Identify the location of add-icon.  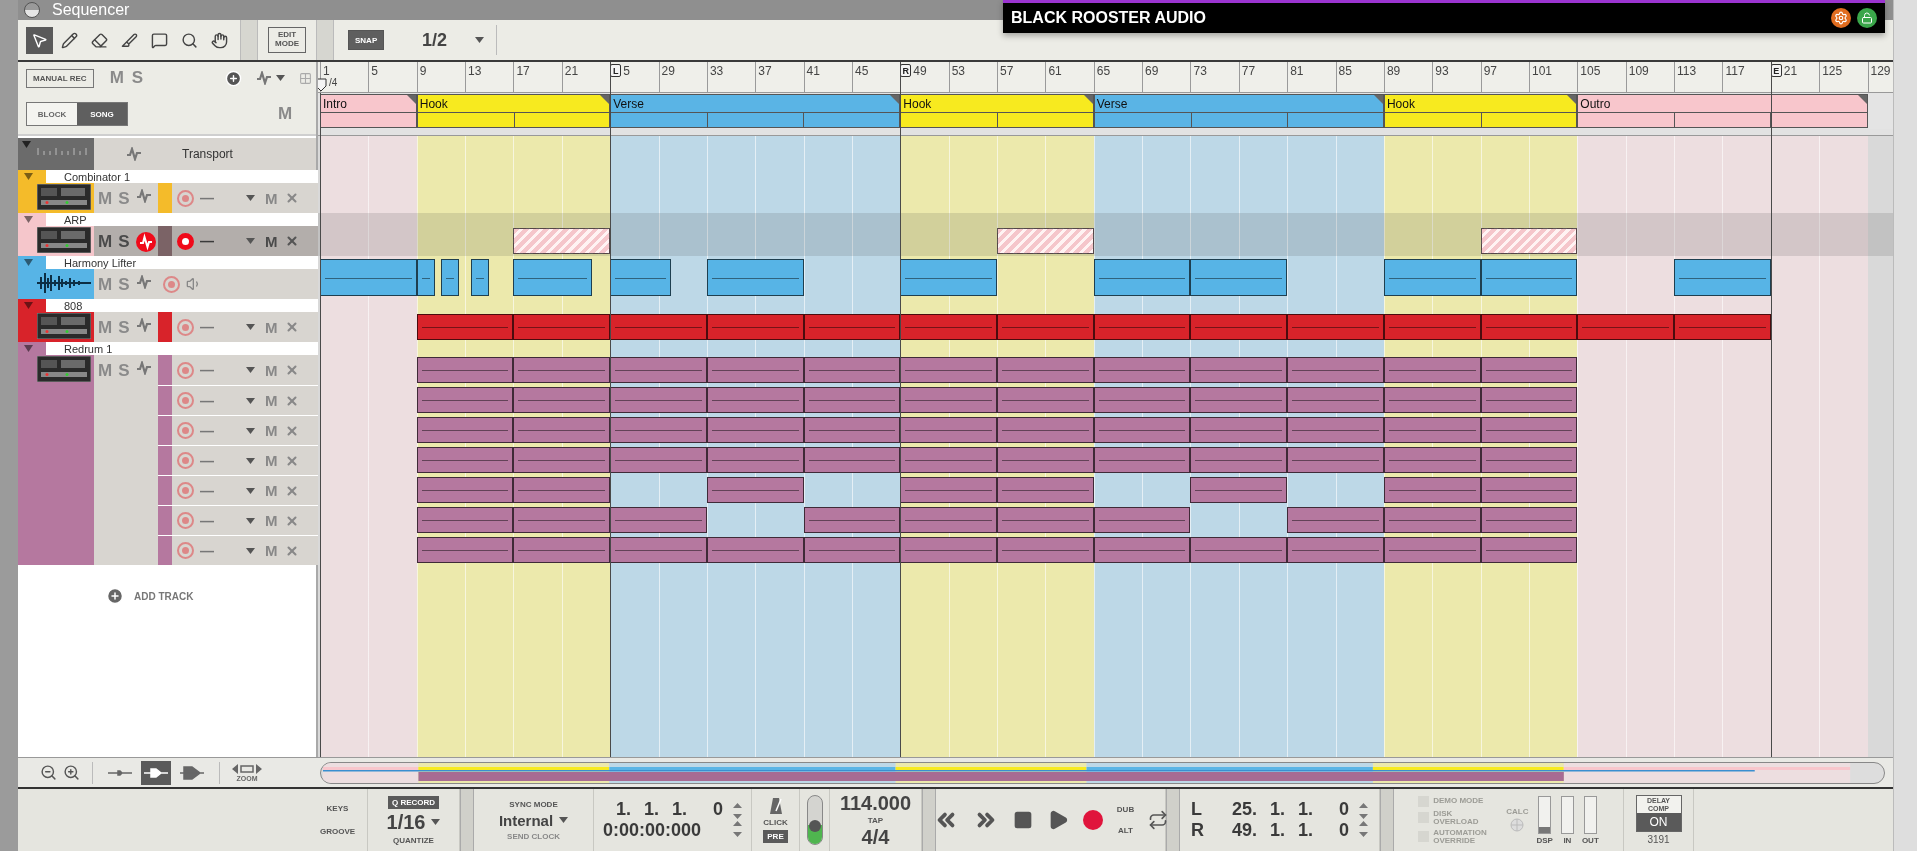
(234, 78).